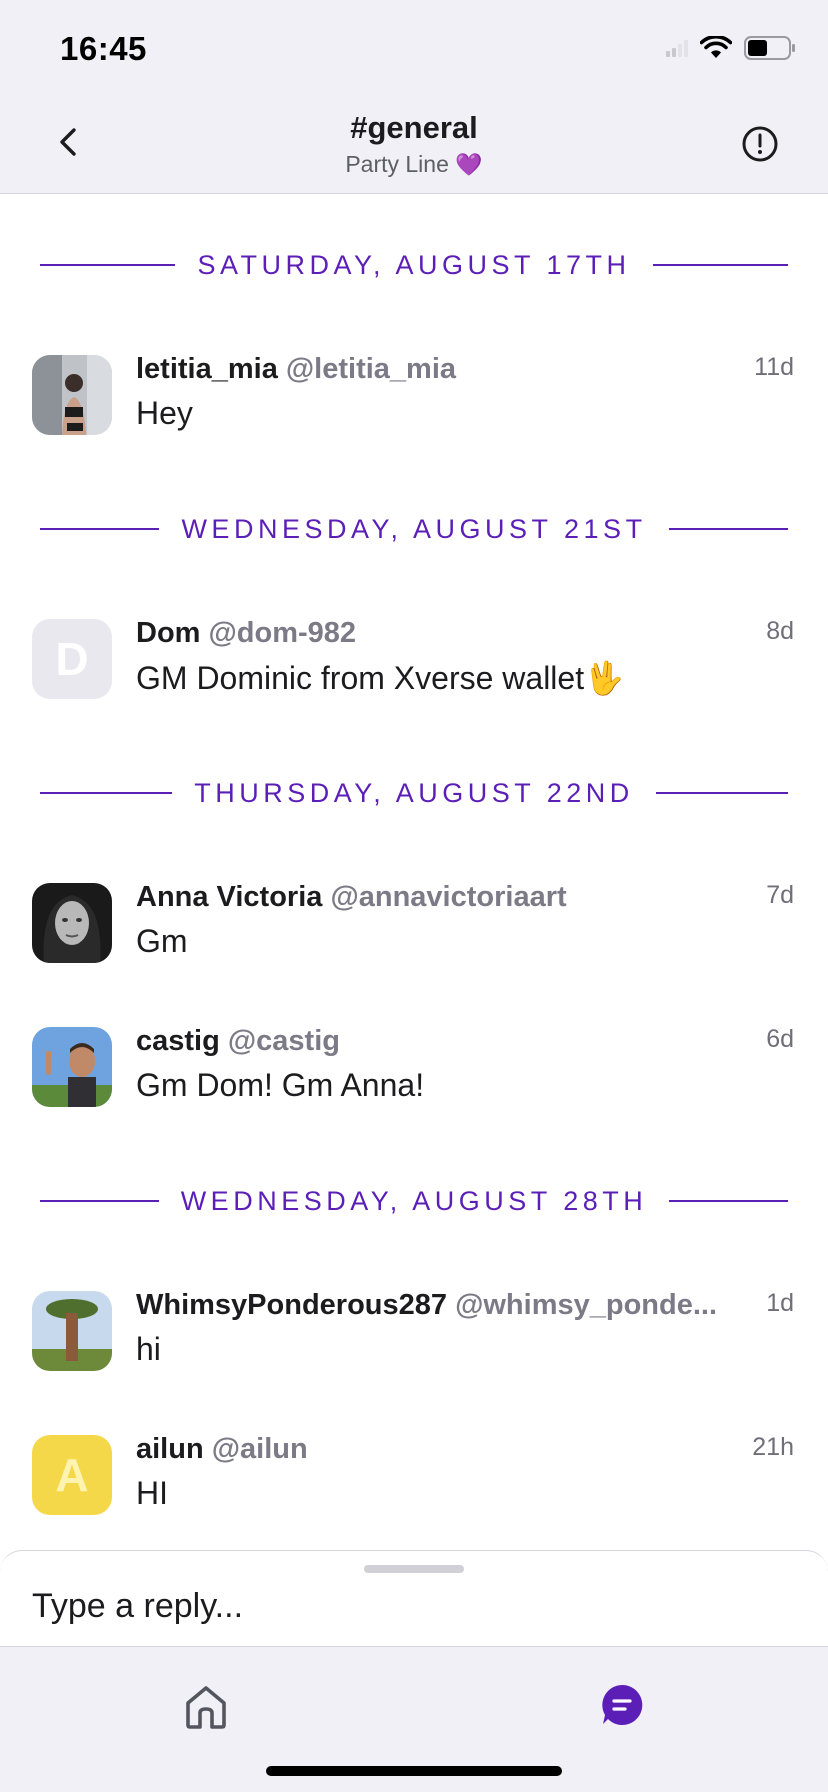 This screenshot has height=1792, width=828. I want to click on message-text: hi, so click(148, 1349).